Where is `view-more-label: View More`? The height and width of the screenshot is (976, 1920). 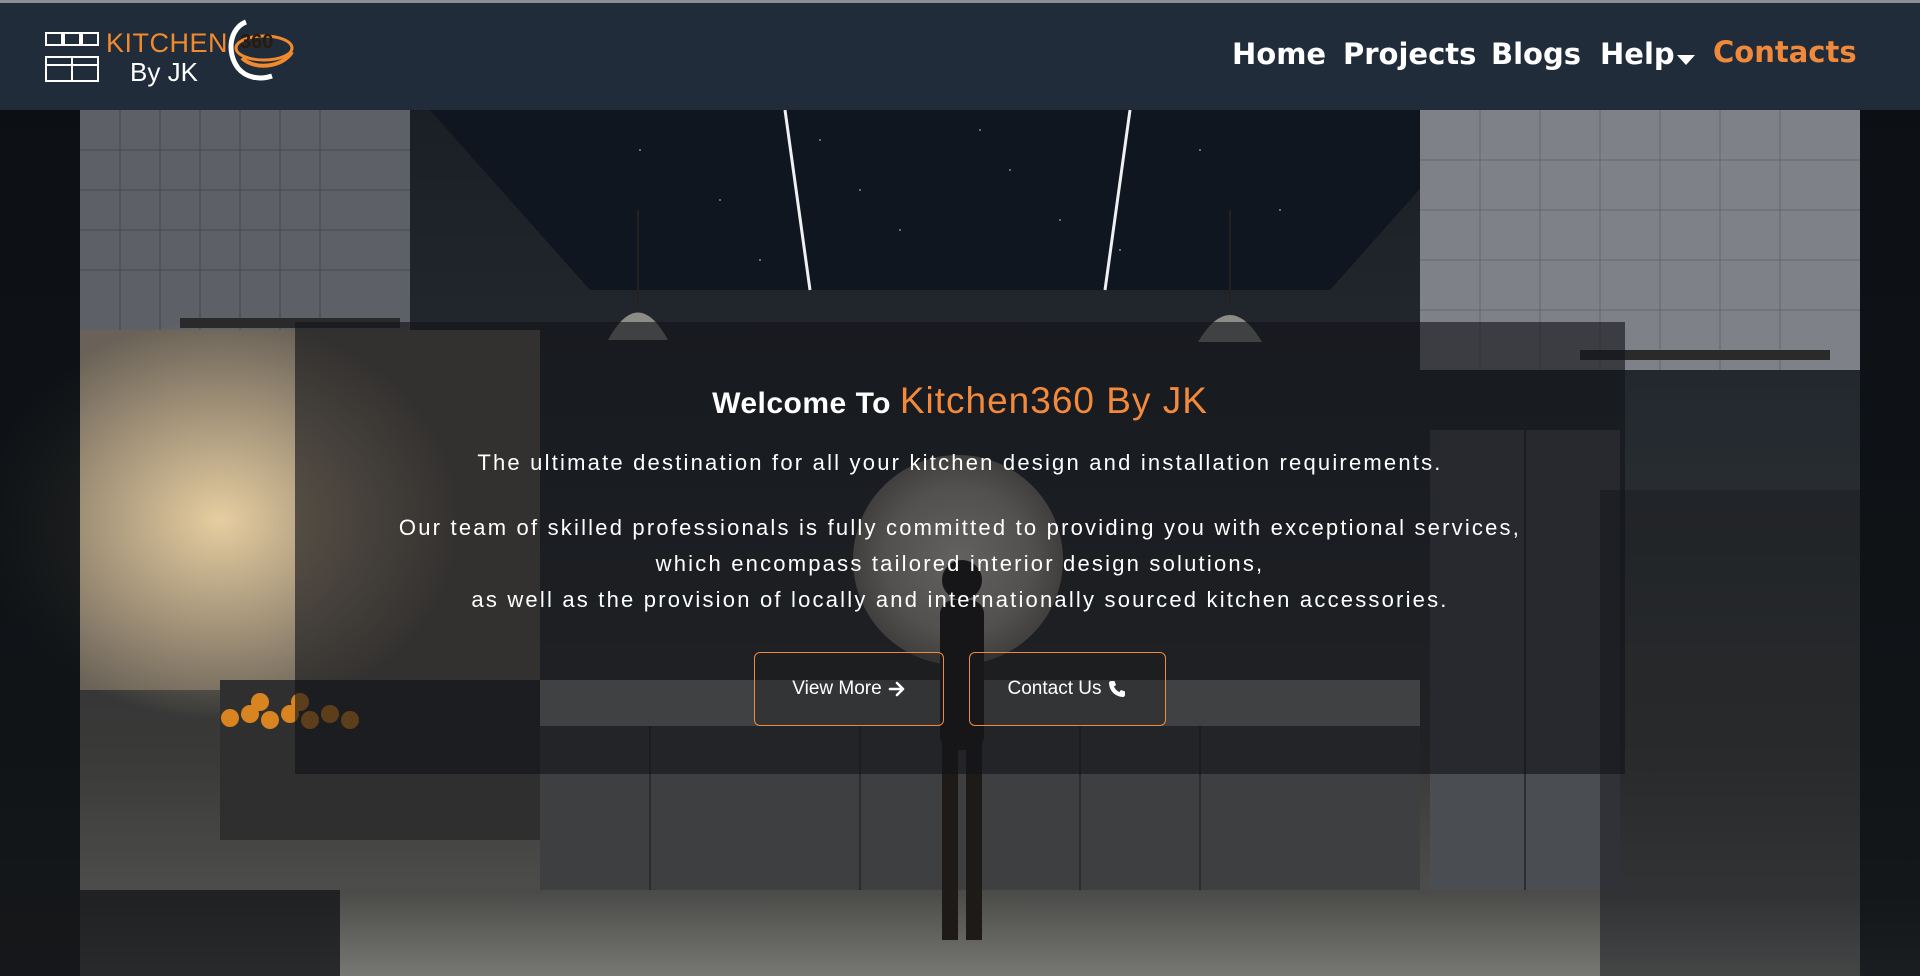 view-more-label: View More is located at coordinates (837, 688).